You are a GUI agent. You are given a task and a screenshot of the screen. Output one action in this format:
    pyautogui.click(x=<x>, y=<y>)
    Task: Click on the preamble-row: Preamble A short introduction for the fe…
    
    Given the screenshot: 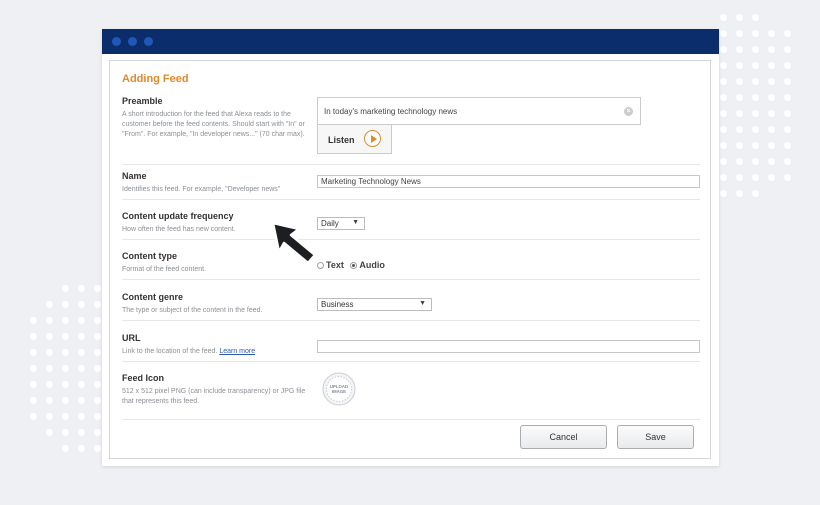 What is the action you would take?
    pyautogui.click(x=411, y=130)
    